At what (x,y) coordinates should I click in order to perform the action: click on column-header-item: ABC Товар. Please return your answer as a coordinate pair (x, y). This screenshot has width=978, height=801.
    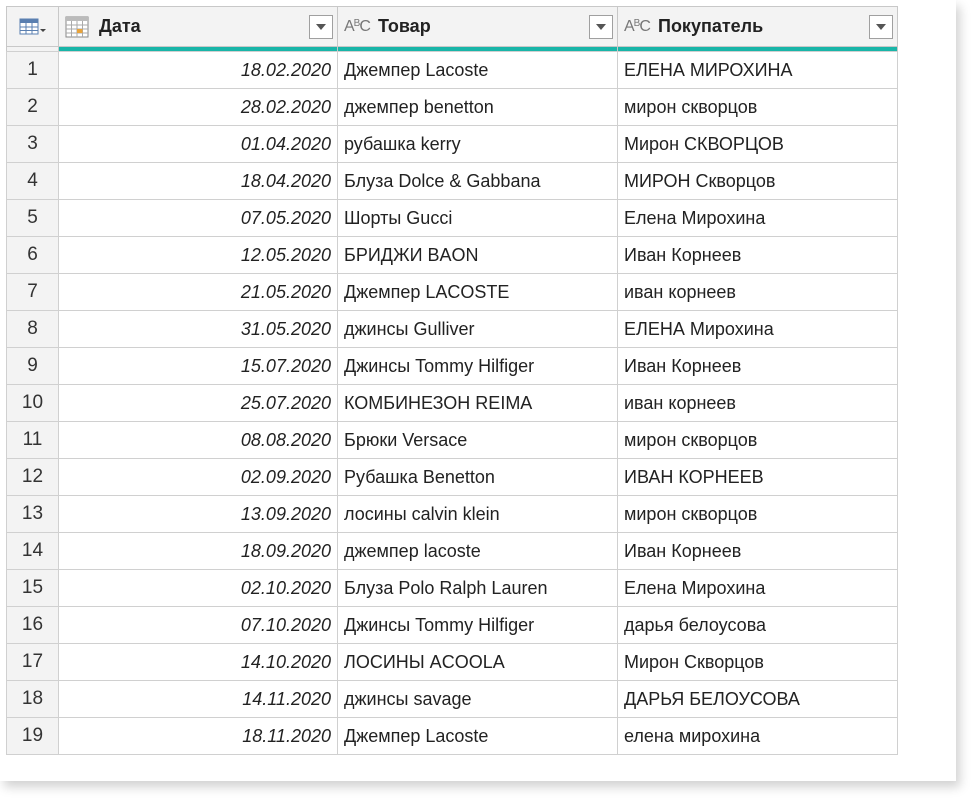
    Looking at the image, I should click on (477, 26).